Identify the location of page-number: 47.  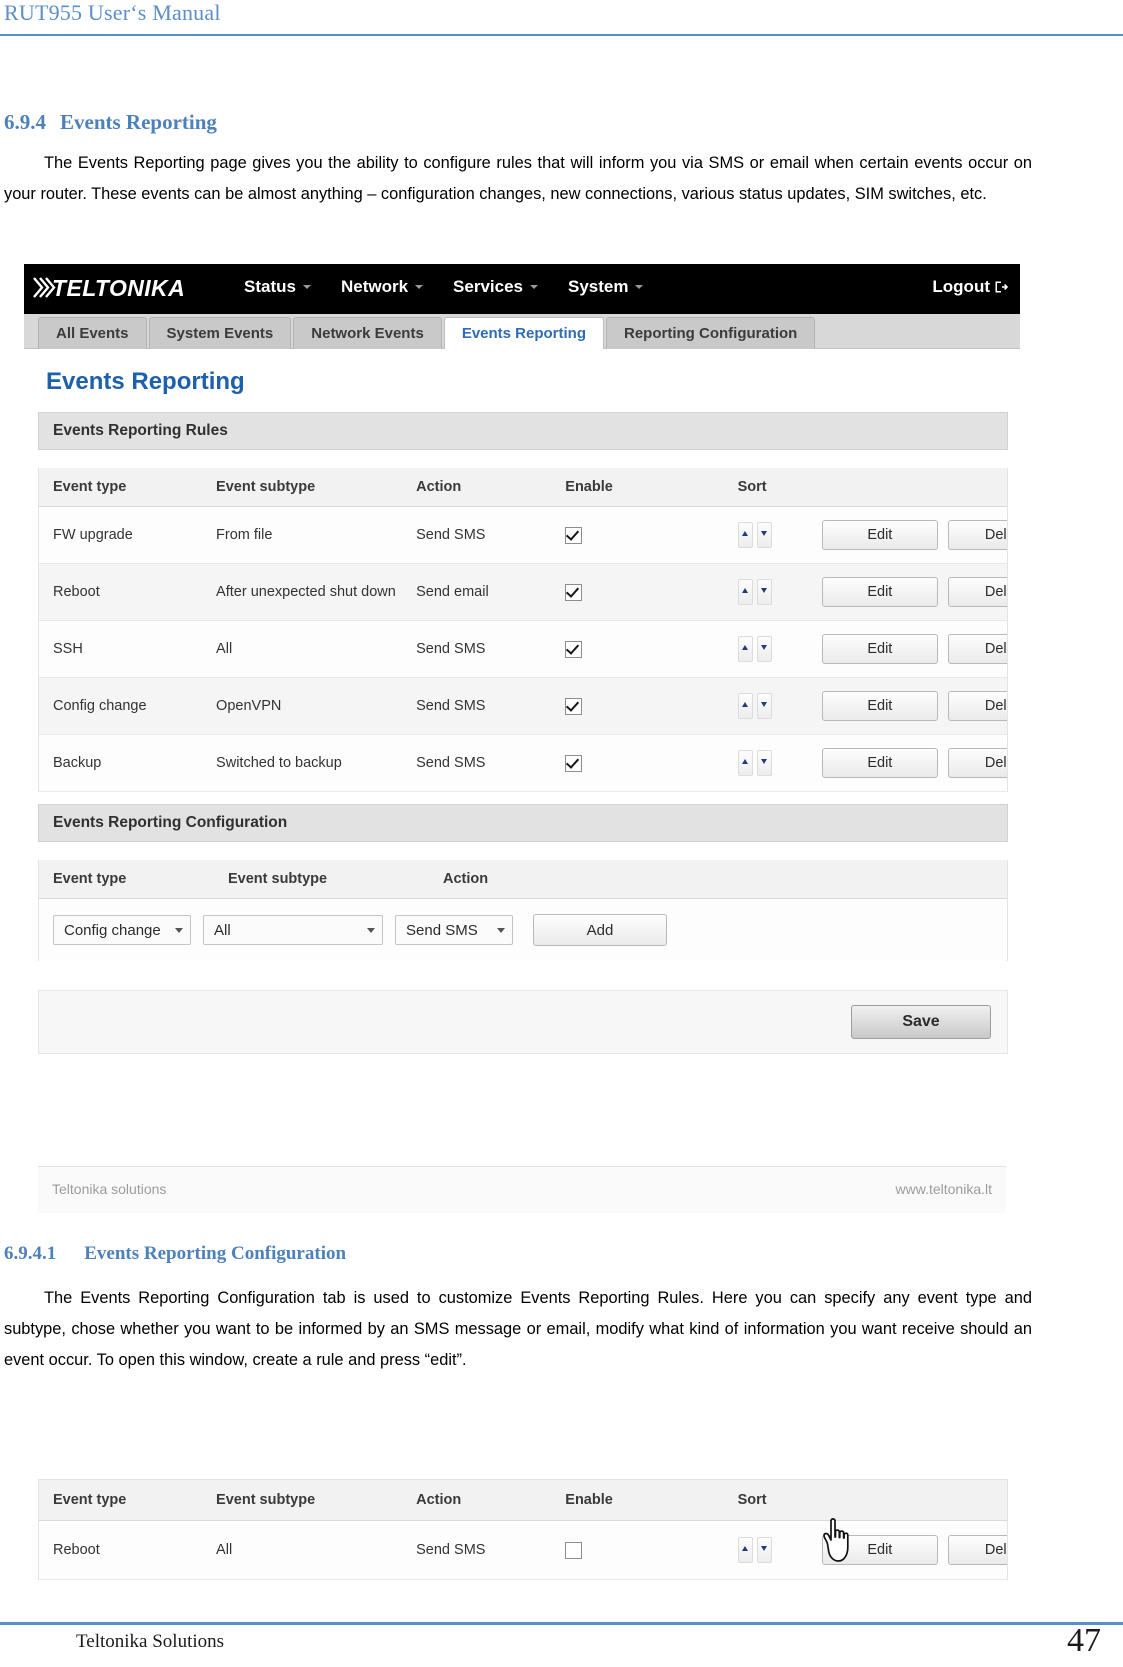
(1084, 1640).